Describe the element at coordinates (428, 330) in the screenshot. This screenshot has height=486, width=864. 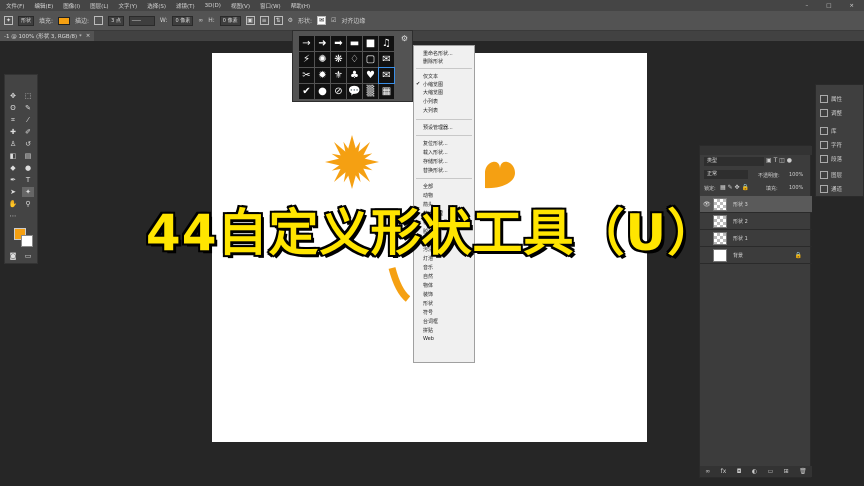
I see `menu-set-tiles: 拼贴` at that location.